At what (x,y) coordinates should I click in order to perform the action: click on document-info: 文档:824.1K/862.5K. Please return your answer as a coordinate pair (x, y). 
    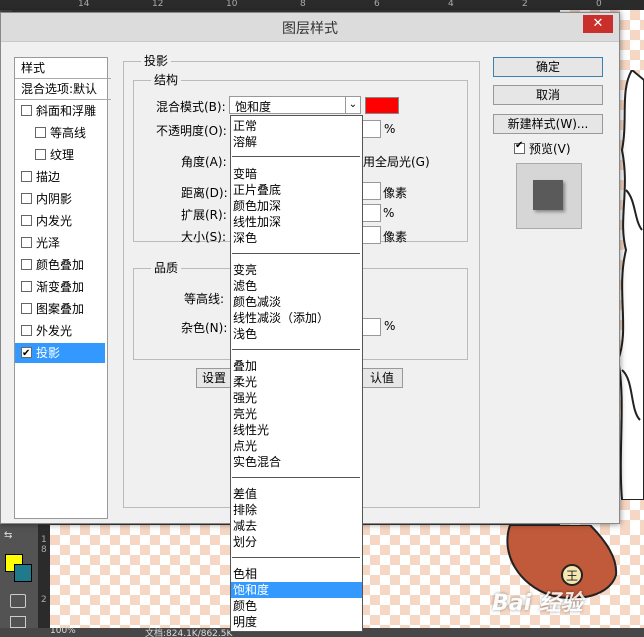
    Looking at the image, I should click on (189, 633).